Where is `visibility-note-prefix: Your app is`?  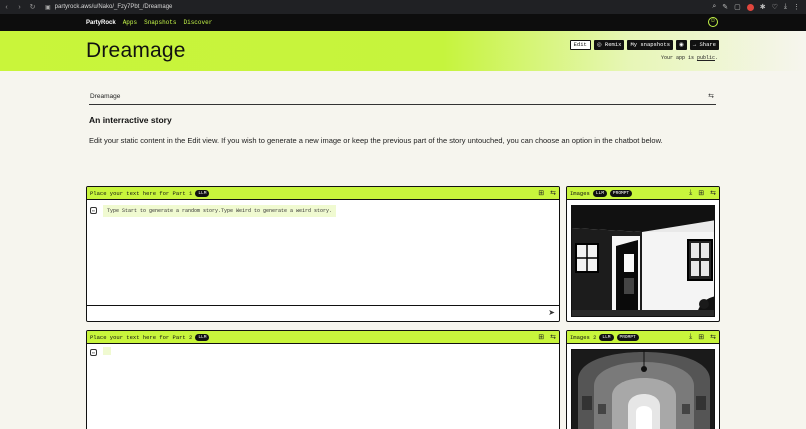
visibility-note-prefix: Your app is is located at coordinates (678, 58).